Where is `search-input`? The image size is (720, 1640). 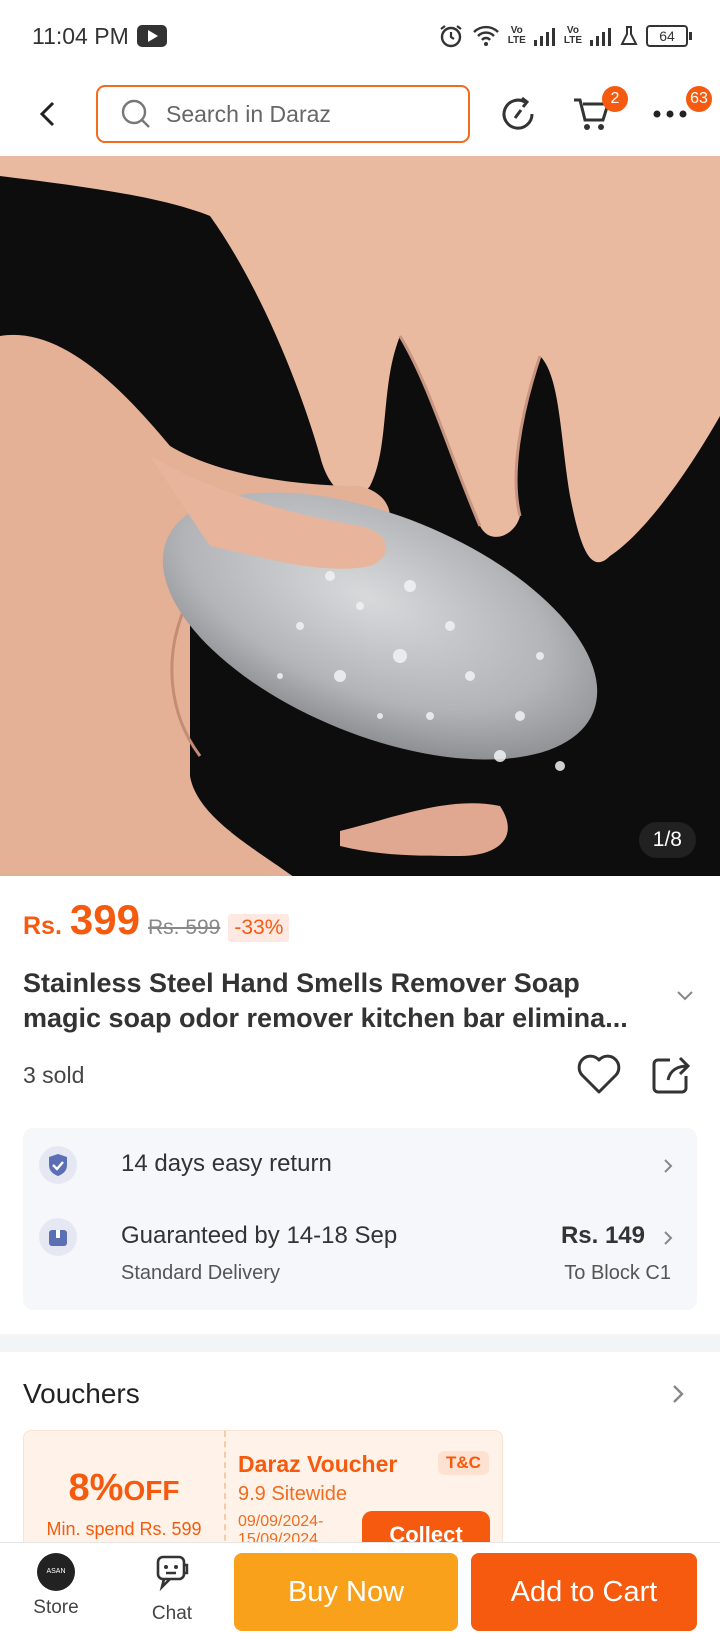 search-input is located at coordinates (296, 114).